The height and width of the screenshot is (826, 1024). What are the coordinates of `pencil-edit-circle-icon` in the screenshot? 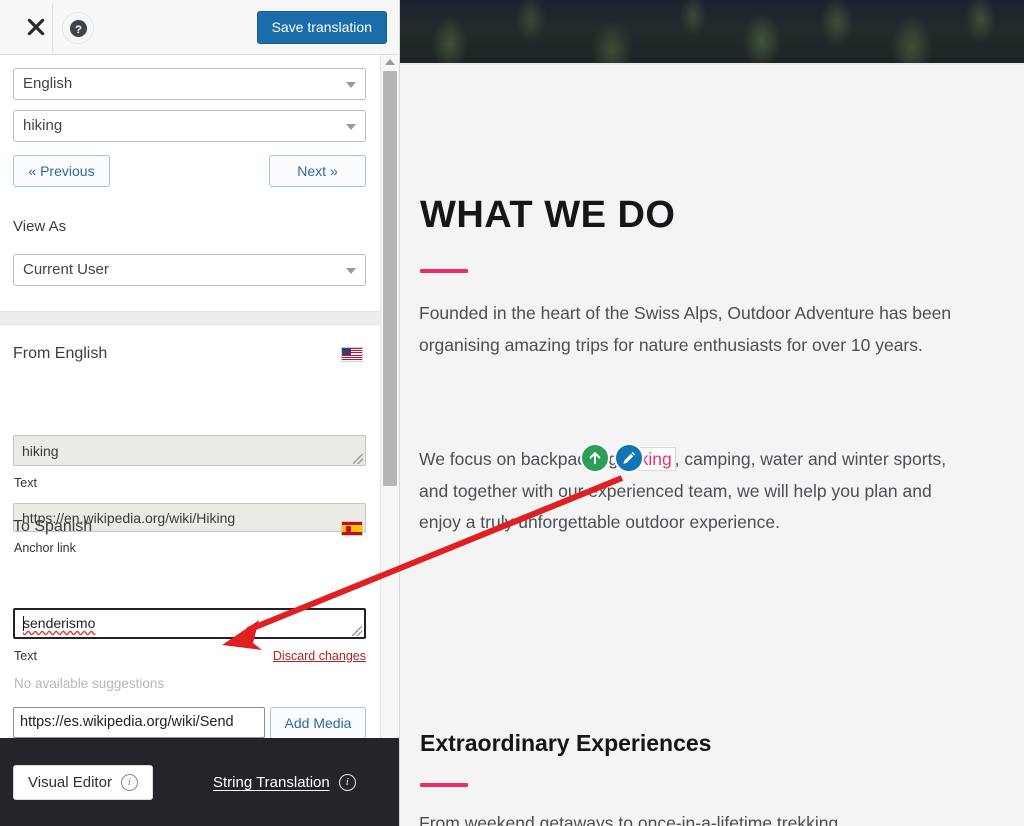 It's located at (629, 458).